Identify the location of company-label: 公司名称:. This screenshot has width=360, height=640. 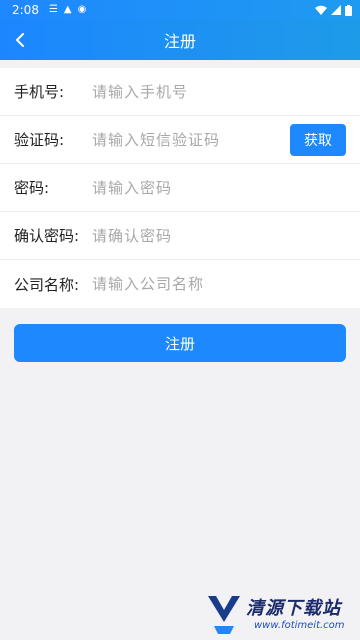
(47, 284).